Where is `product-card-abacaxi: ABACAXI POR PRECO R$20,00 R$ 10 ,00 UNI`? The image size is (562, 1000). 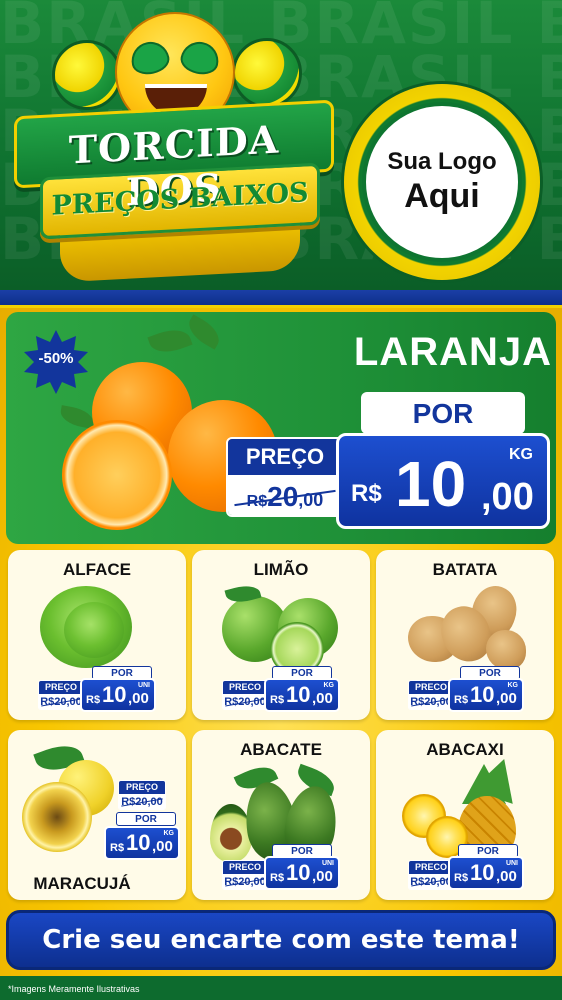
product-card-abacaxi: ABACAXI POR PRECO R$20,00 R$ 10 ,00 UNI is located at coordinates (465, 815).